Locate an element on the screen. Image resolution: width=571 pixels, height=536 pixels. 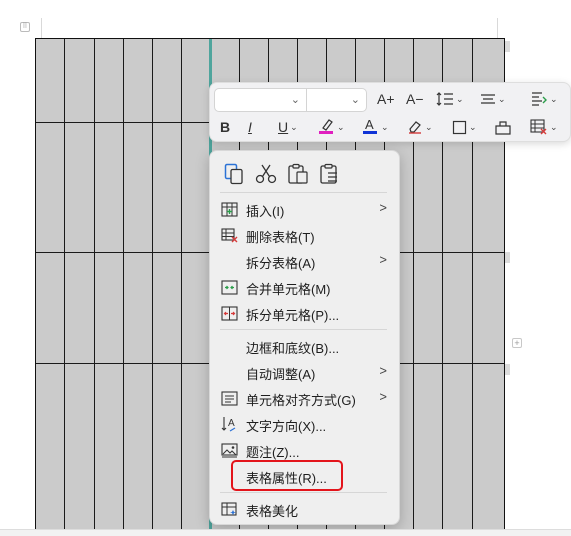
add-row-button: + is located at coordinates (517, 343).